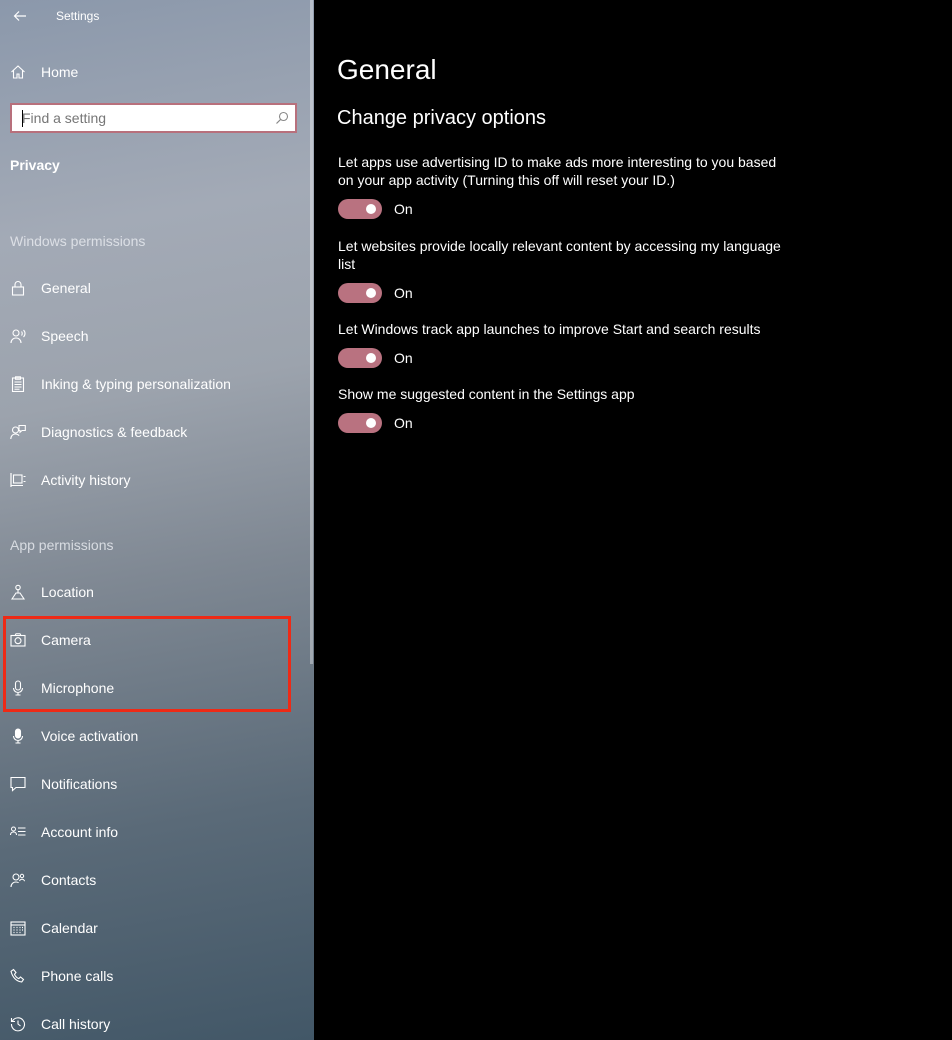 The image size is (952, 1040). I want to click on feedback-icon, so click(18, 432).